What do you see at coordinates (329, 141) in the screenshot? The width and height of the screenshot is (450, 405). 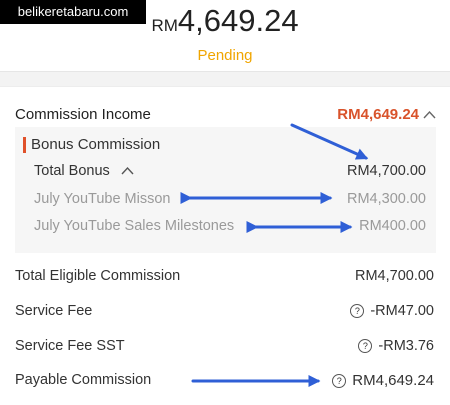 I see `arrow-annotation` at bounding box center [329, 141].